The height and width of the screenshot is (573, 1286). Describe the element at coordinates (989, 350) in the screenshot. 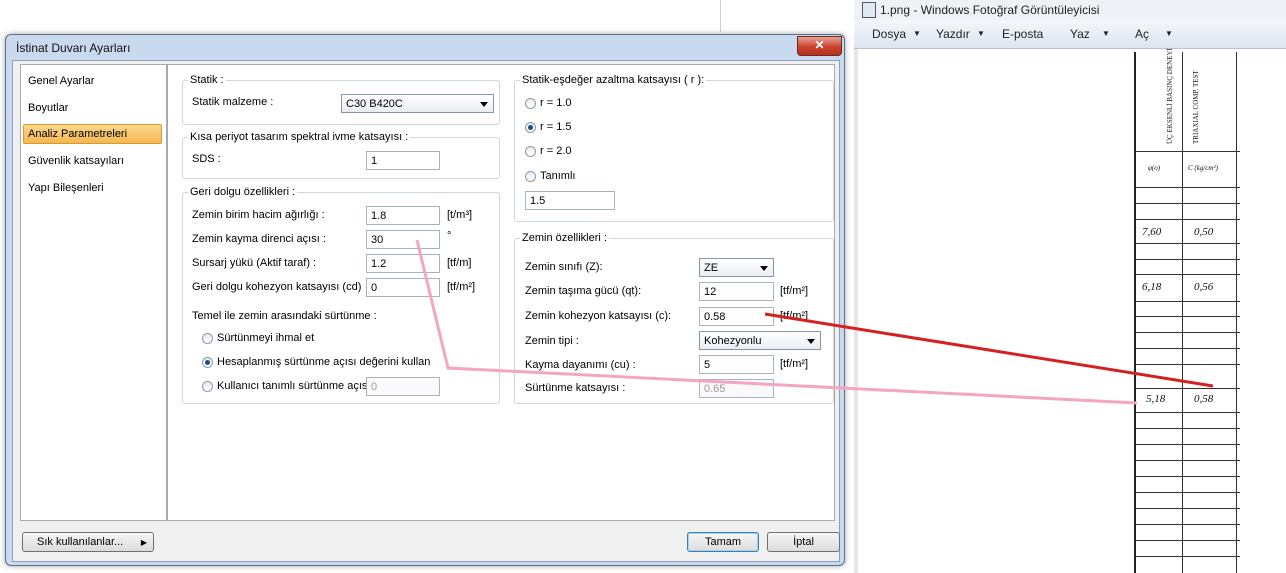

I see `red-annotation-line` at that location.